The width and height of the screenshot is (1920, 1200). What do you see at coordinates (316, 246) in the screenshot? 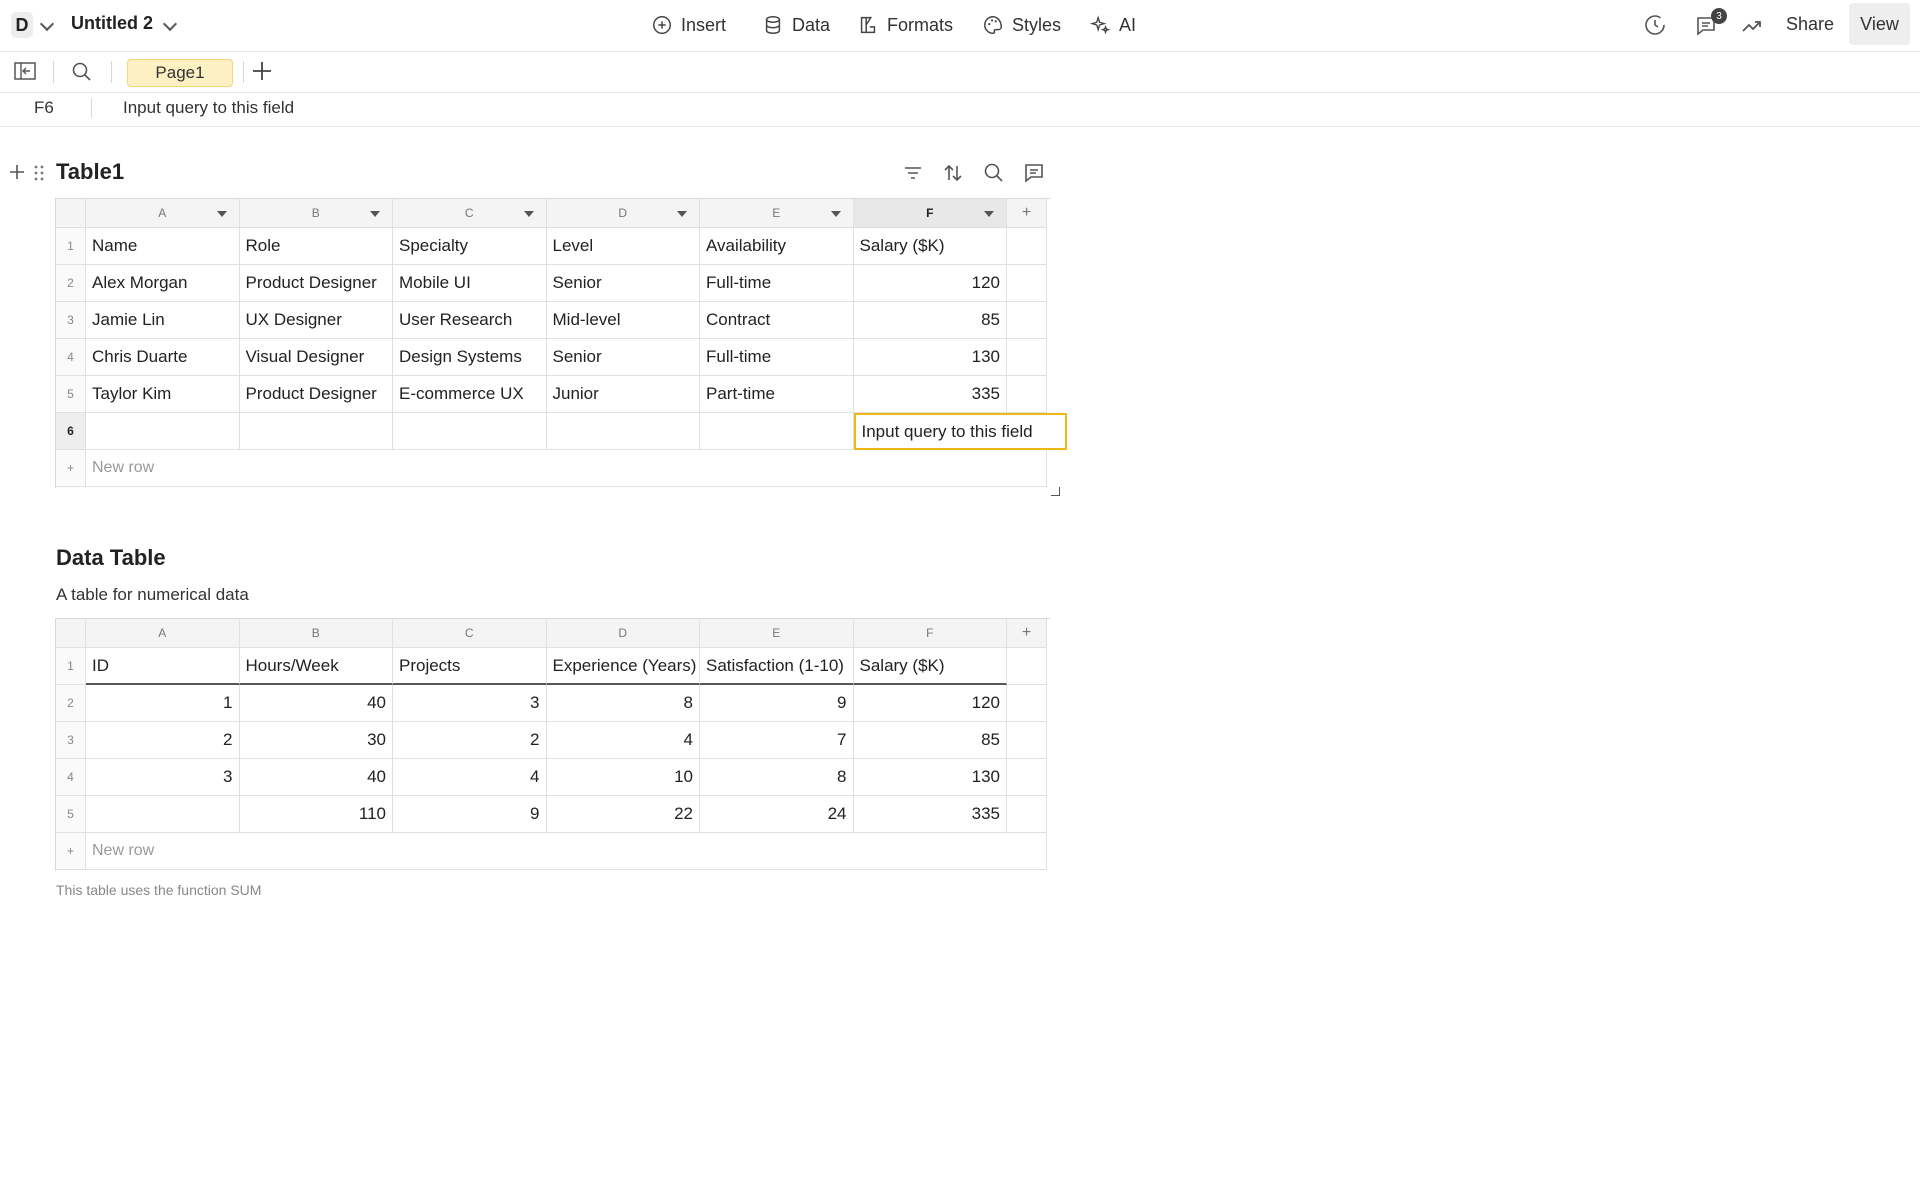
I see `table-cell: Role` at bounding box center [316, 246].